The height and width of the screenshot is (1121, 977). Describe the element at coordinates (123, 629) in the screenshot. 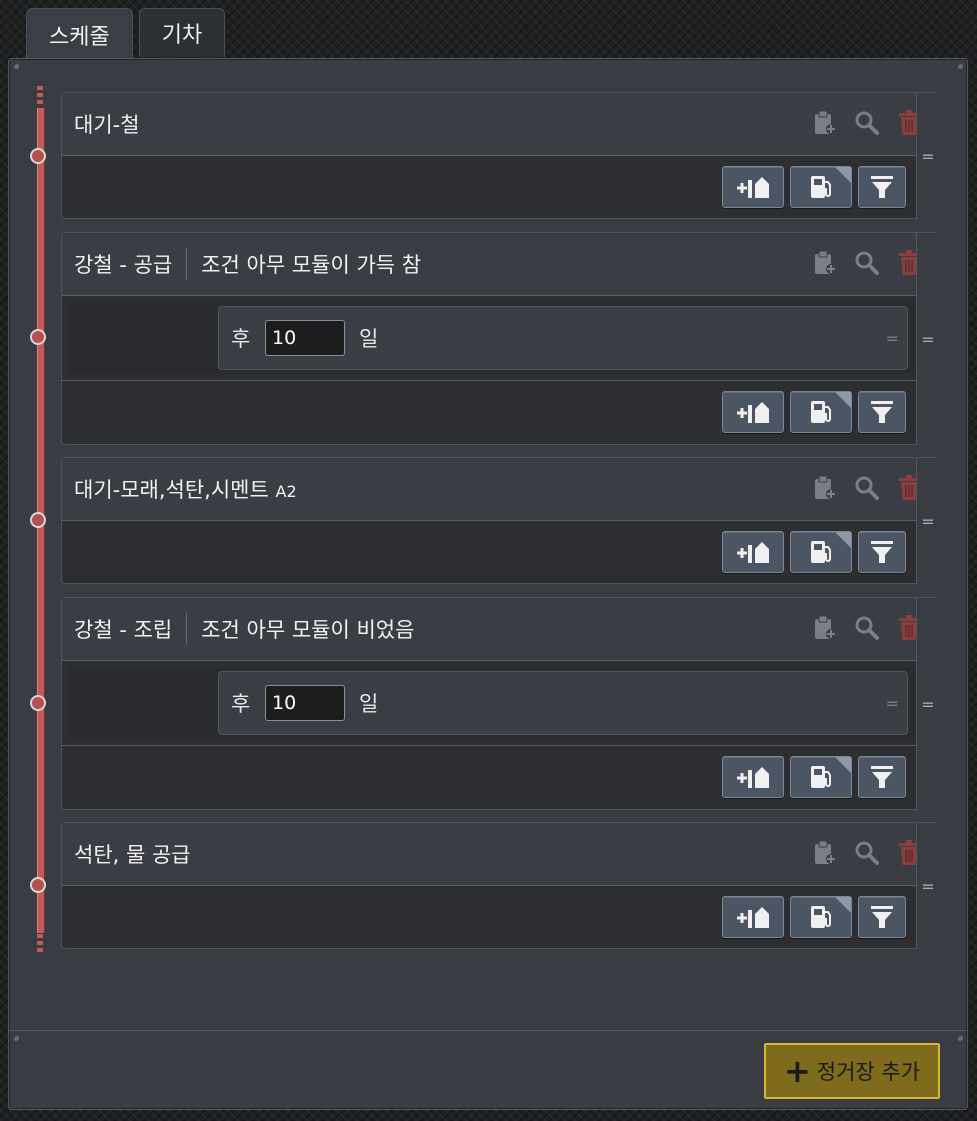

I see `stop-title: 강철 - 조립` at that location.